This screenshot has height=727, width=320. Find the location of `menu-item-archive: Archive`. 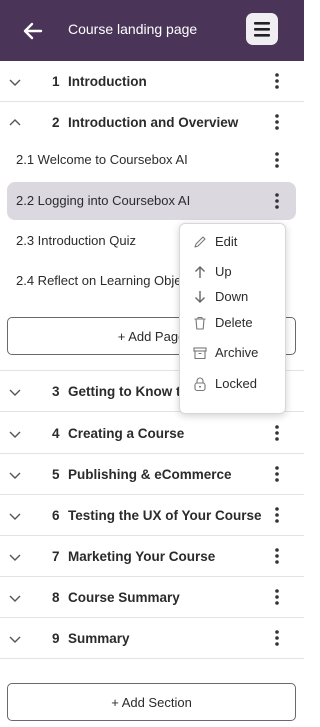

menu-item-archive: Archive is located at coordinates (233, 353).